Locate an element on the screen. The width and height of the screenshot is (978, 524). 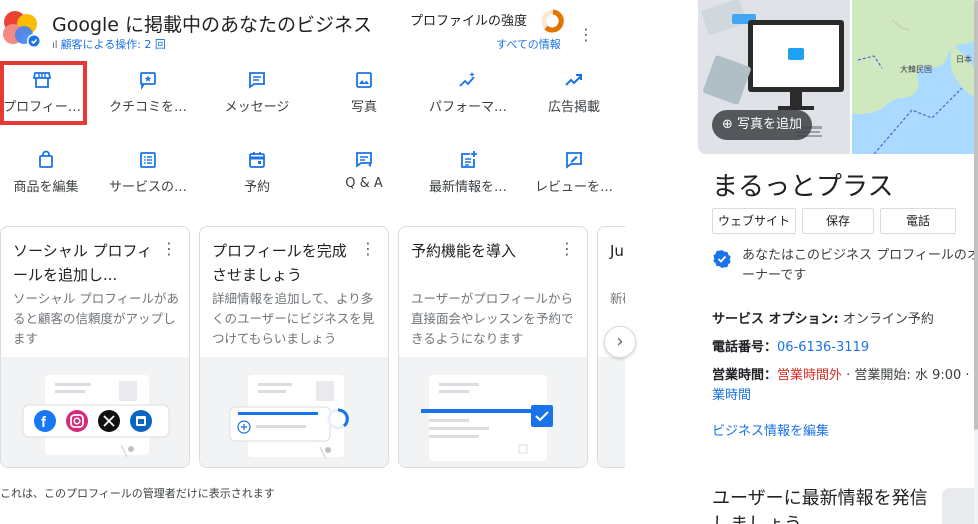
phone-number-link: 06-6136-3119 is located at coordinates (823, 347).